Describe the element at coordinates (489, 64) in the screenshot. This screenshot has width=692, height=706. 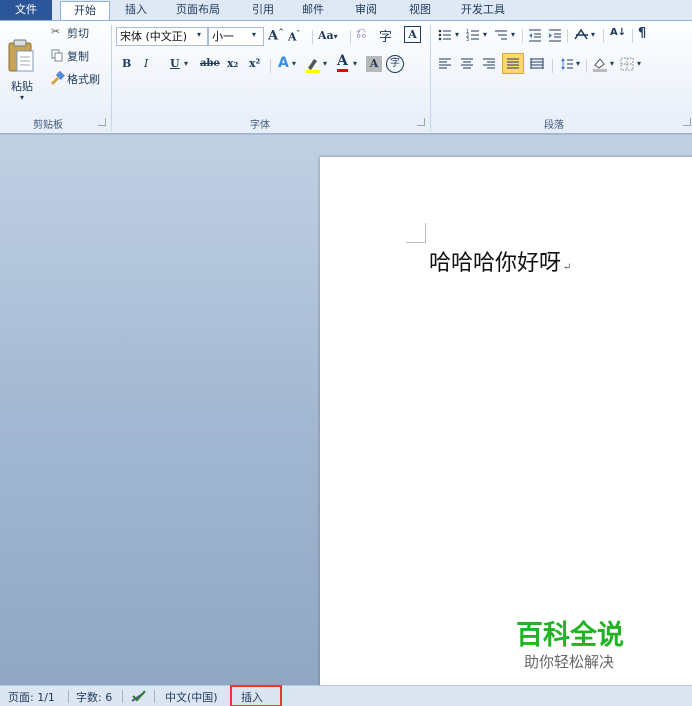
I see `align-right-icon` at that location.